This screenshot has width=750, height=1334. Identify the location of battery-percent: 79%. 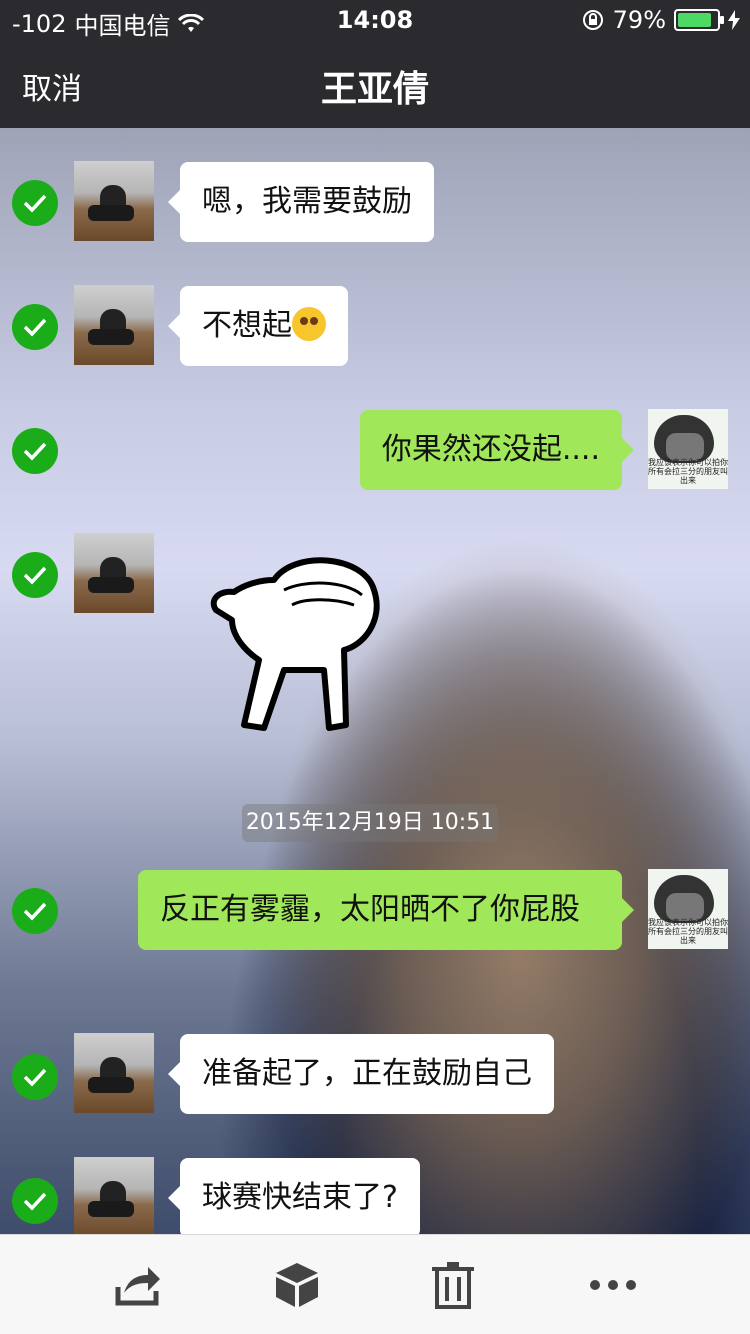
(639, 20).